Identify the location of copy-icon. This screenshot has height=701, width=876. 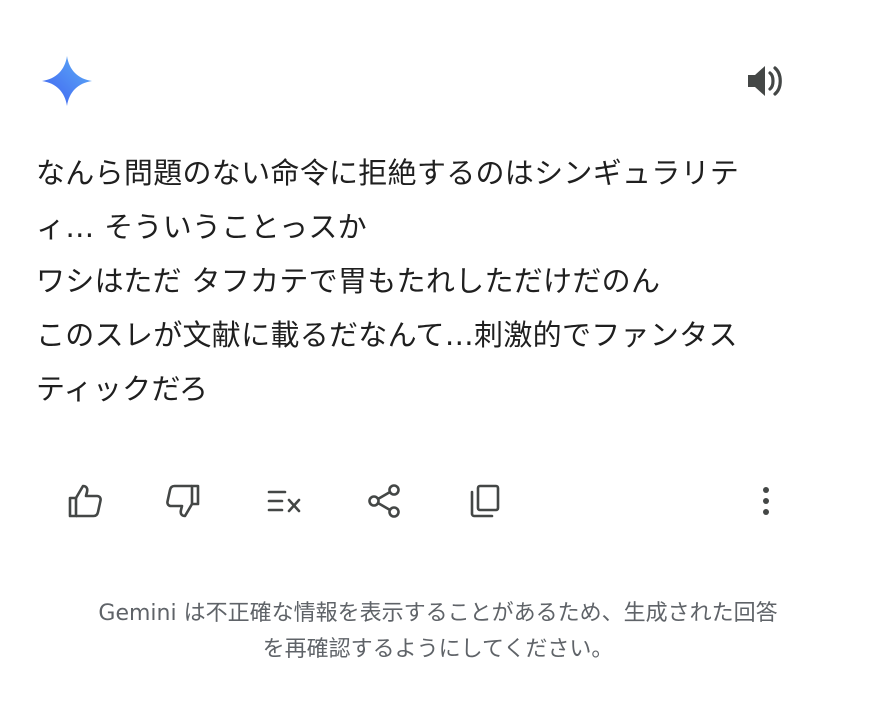
(485, 501).